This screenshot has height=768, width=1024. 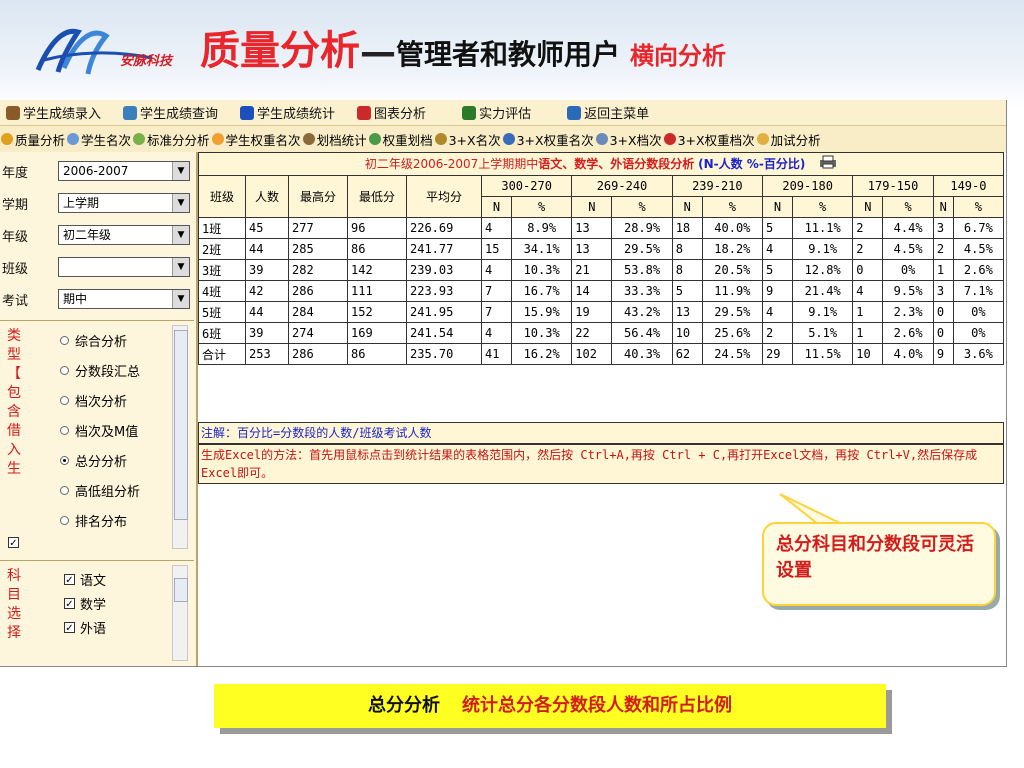 What do you see at coordinates (687, 333) in the screenshot?
I see `cell-count: 10` at bounding box center [687, 333].